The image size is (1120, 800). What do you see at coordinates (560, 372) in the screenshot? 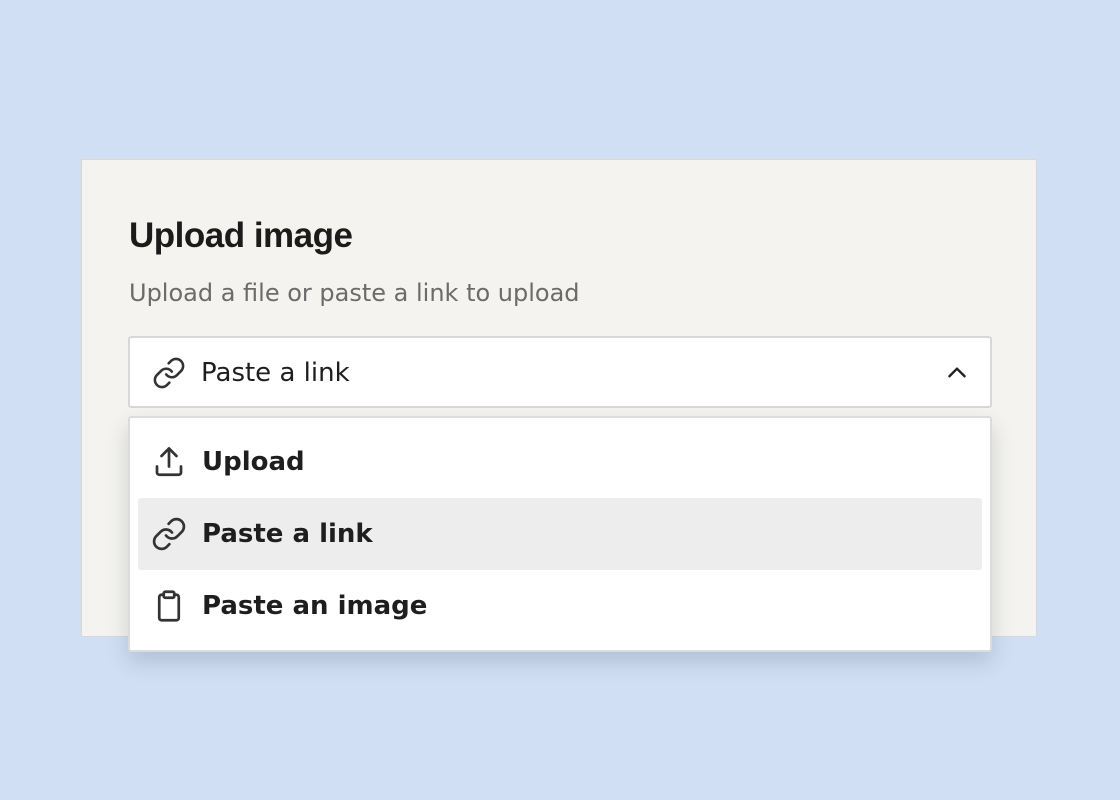
I see `upload-method-select: Paste a link` at bounding box center [560, 372].